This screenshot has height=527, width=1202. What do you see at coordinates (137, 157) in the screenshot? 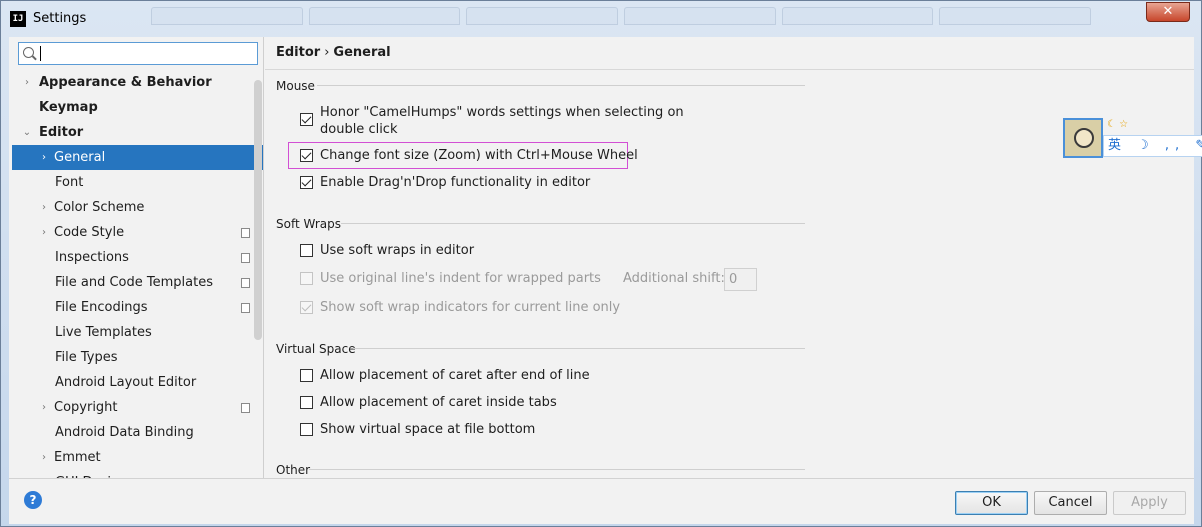
I see `tree-item-general: › General` at bounding box center [137, 157].